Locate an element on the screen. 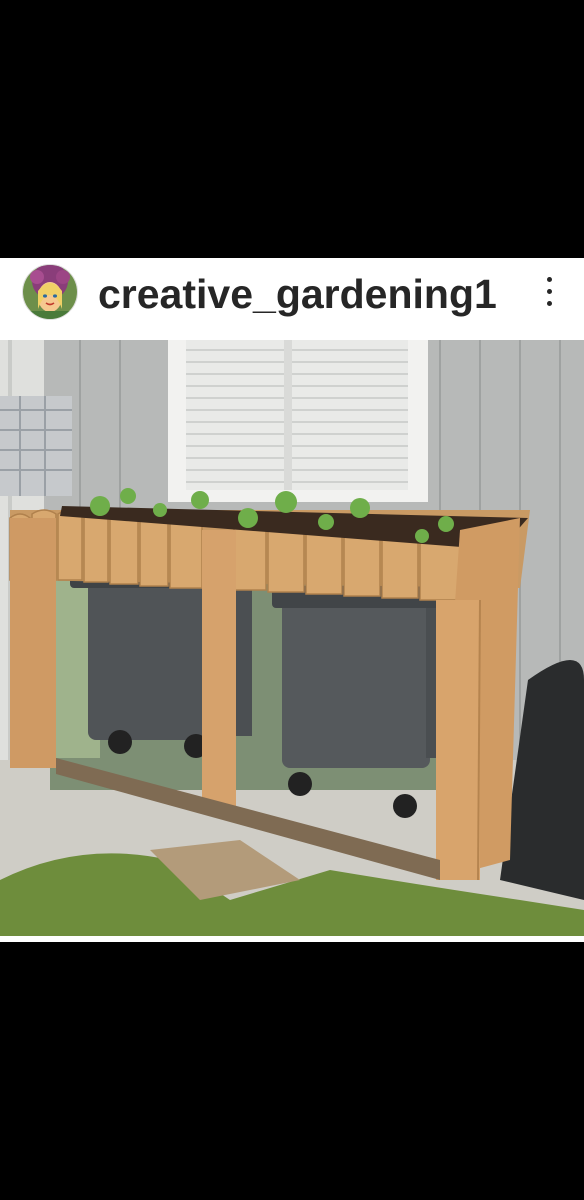 The width and height of the screenshot is (584, 1200). more-vertical-icon is located at coordinates (549, 279).